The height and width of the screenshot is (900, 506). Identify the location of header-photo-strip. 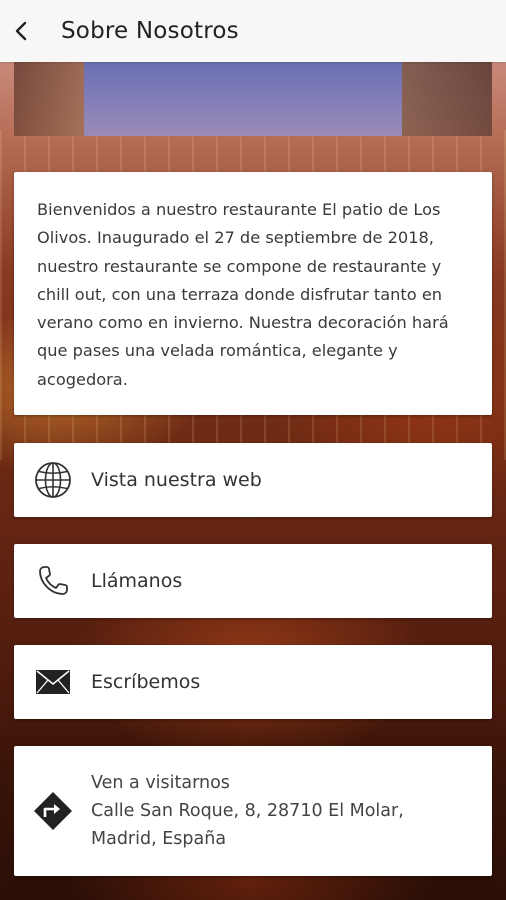
(253, 99).